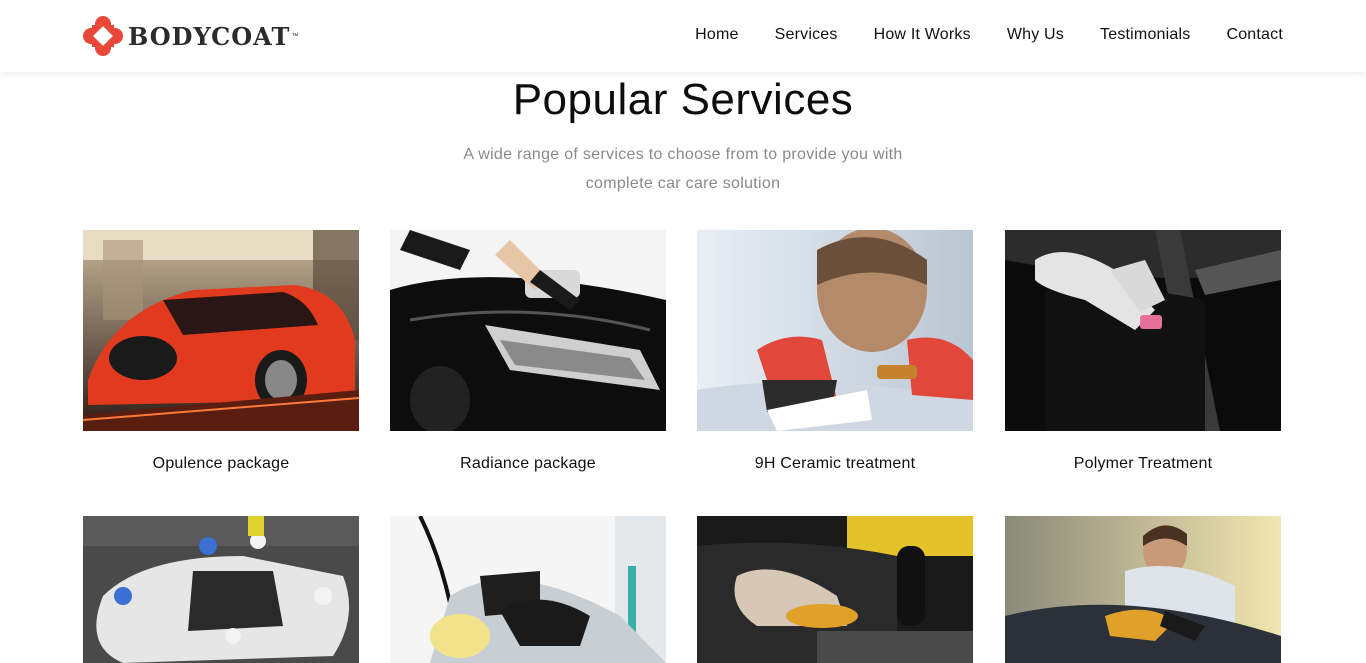 This screenshot has width=1366, height=663. I want to click on red-sports-car-photo-icon, so click(221, 330).